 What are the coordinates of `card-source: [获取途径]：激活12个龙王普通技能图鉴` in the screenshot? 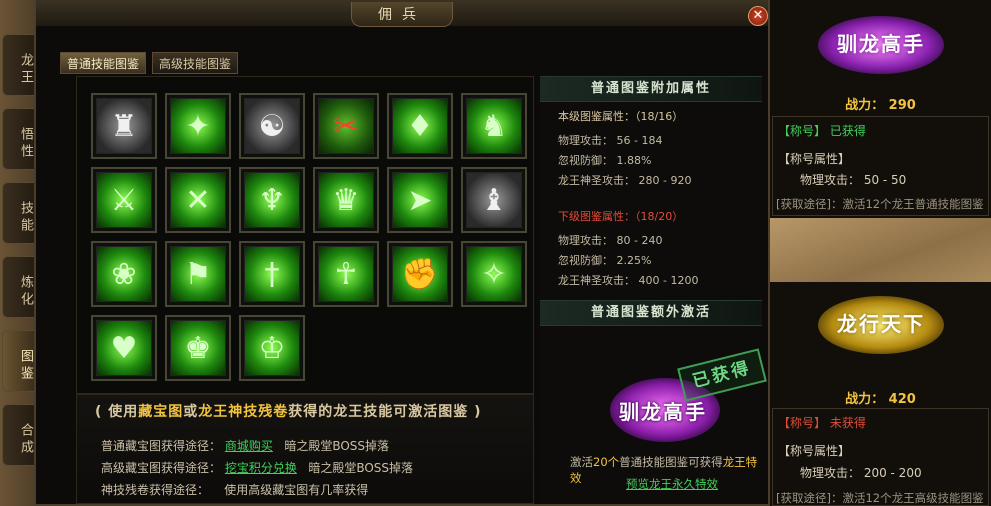 It's located at (880, 204).